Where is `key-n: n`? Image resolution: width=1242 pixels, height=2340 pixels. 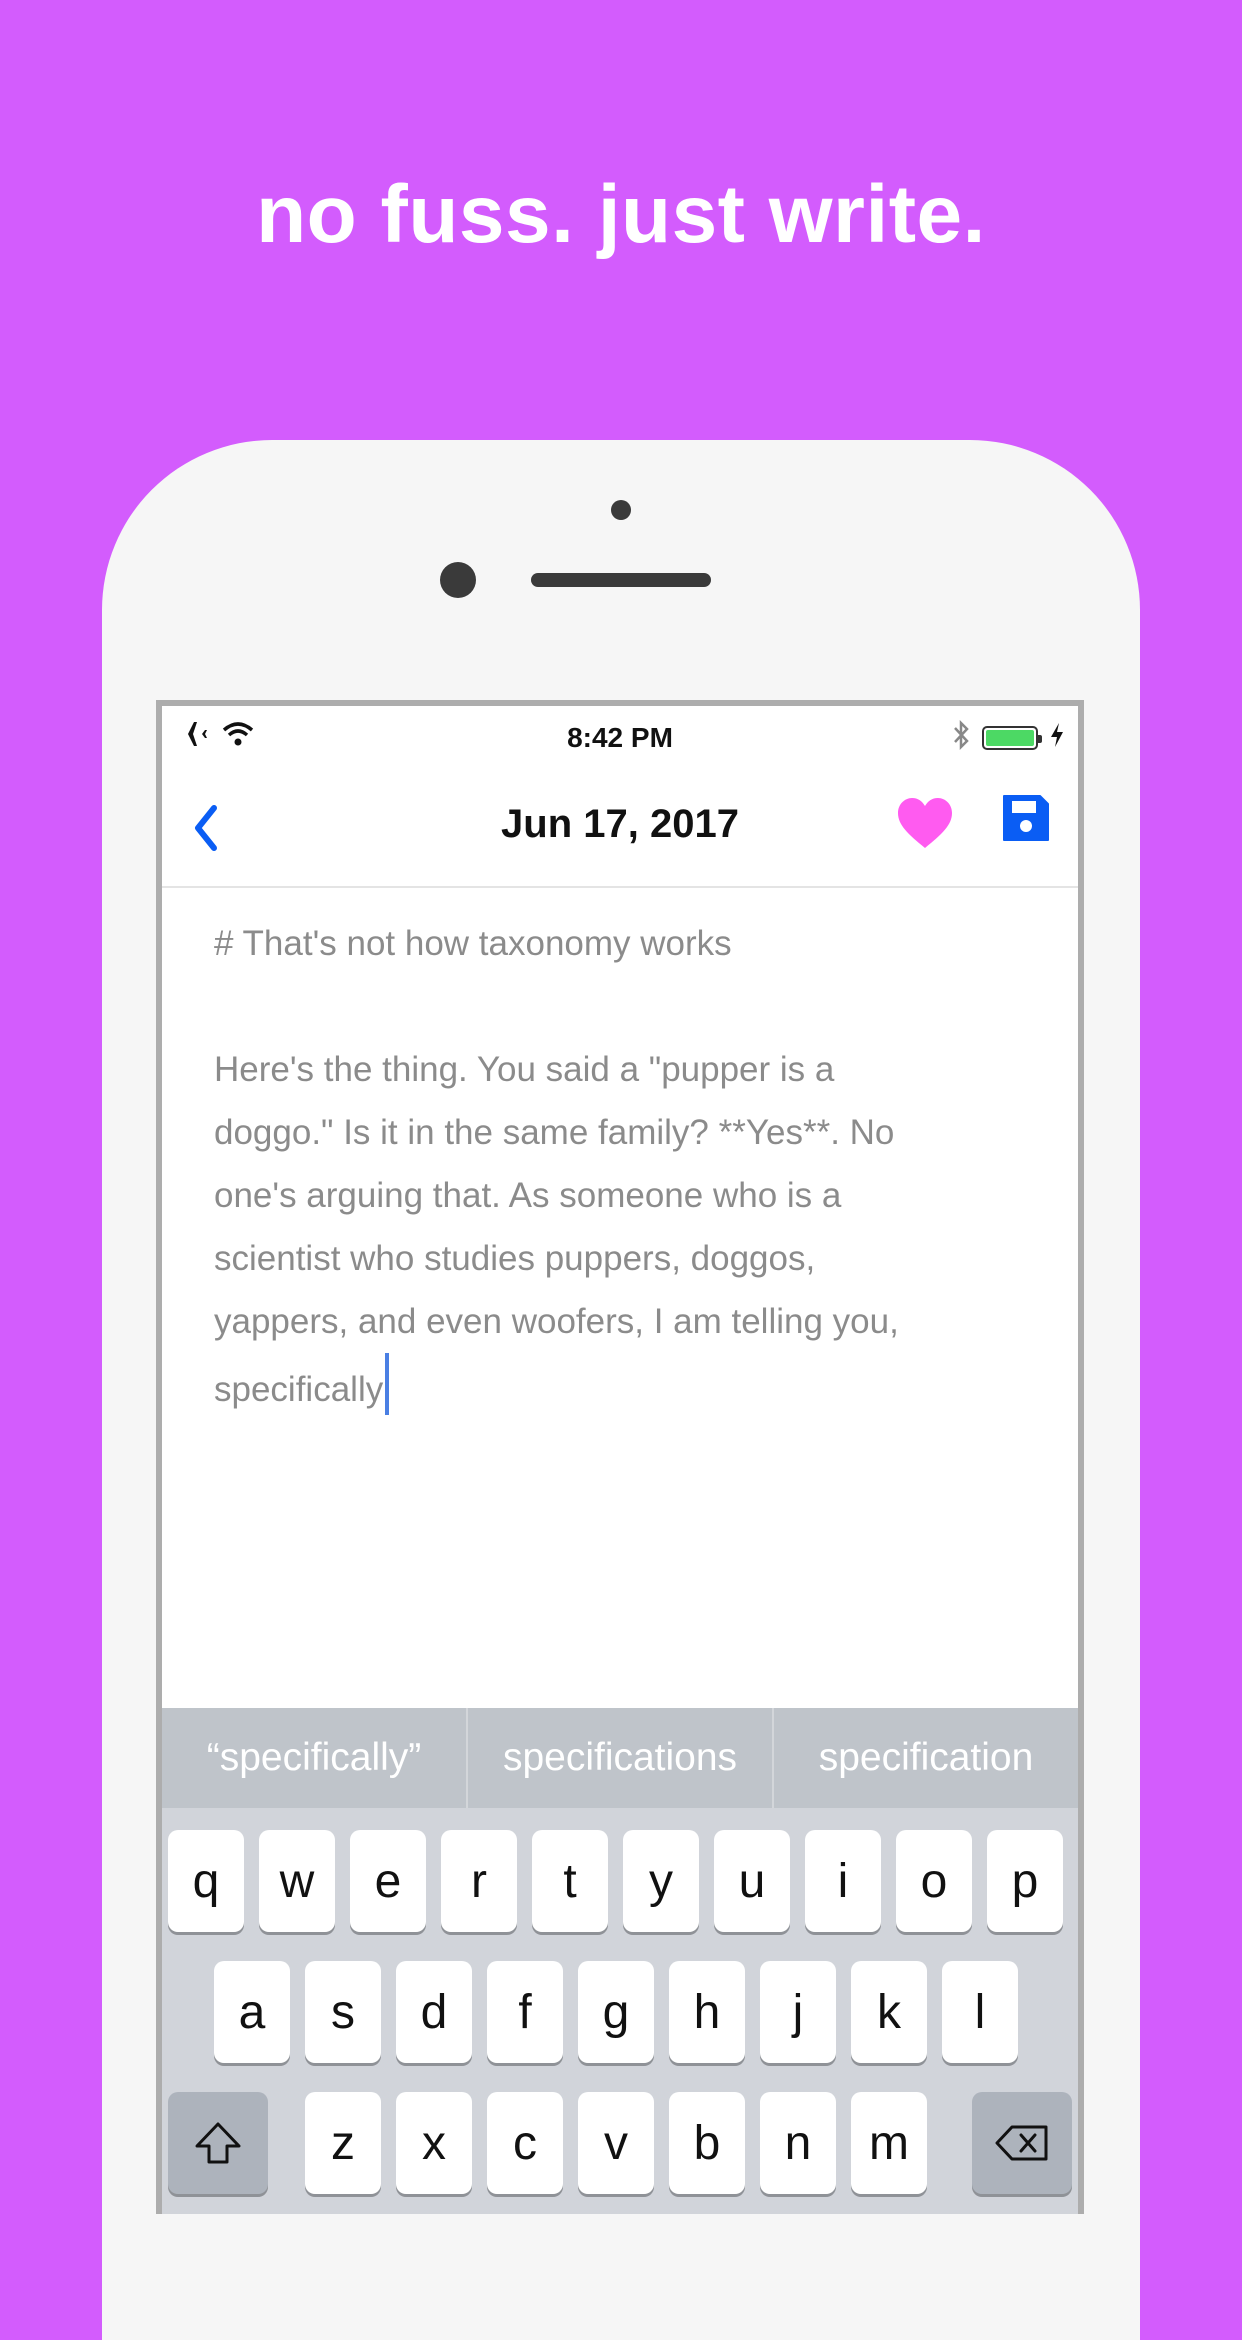
key-n: n is located at coordinates (798, 2143).